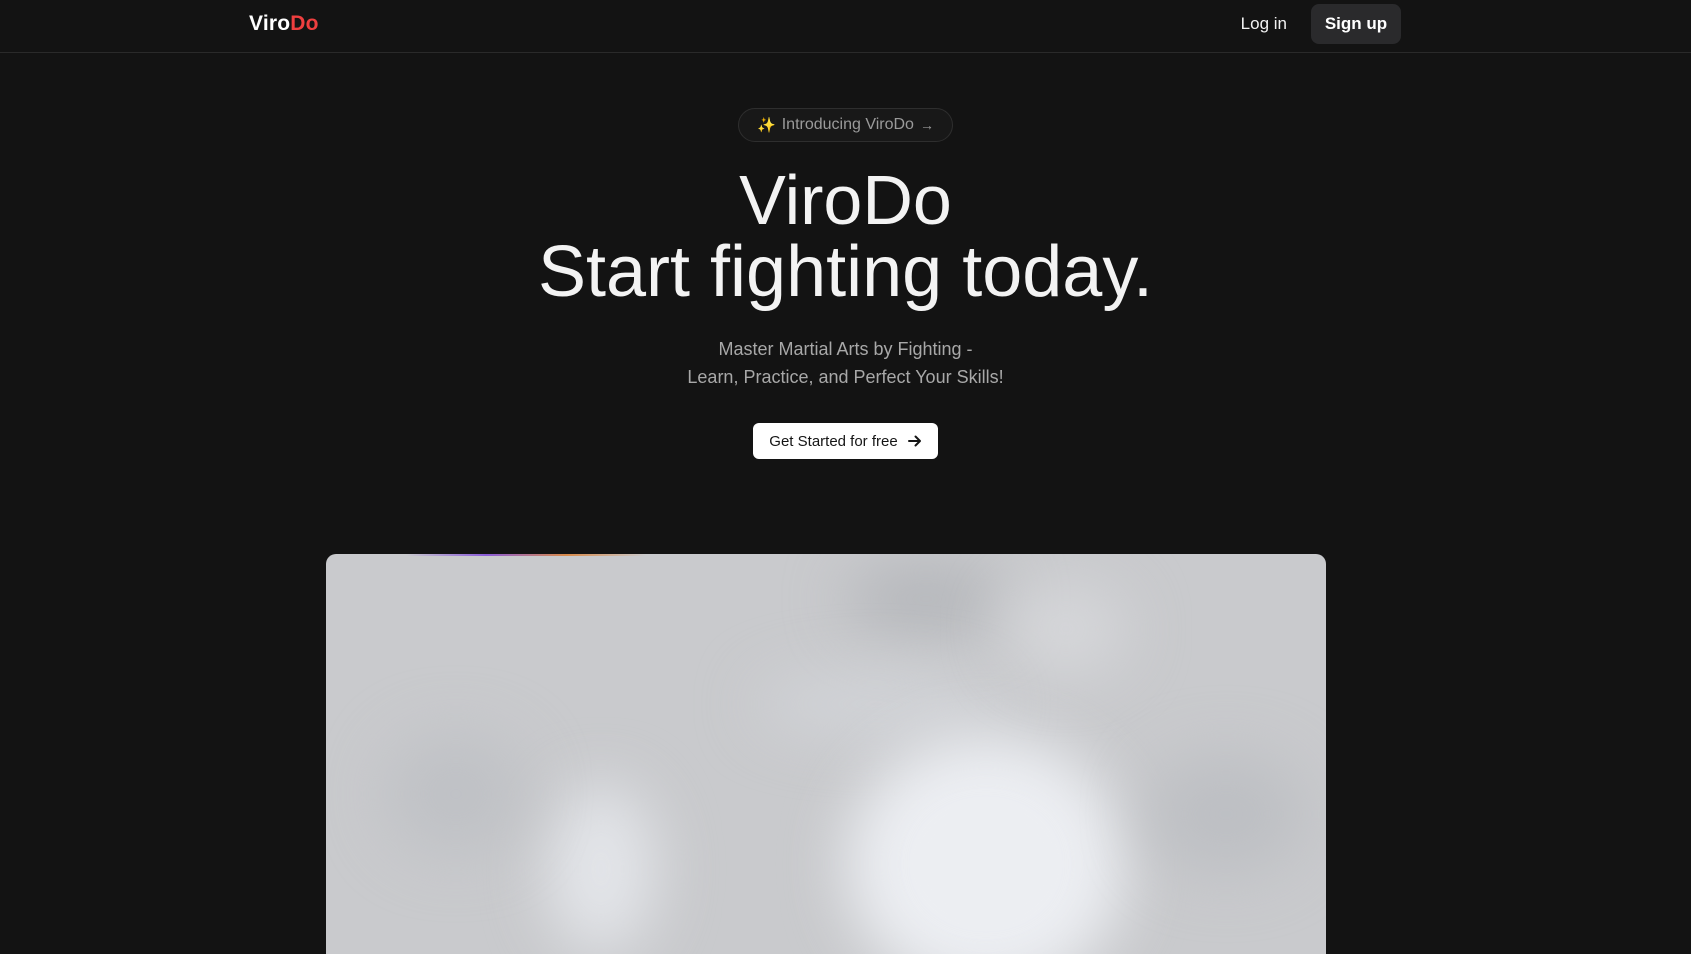 The height and width of the screenshot is (954, 1691). I want to click on get-started-label: Get Started for free, so click(833, 441).